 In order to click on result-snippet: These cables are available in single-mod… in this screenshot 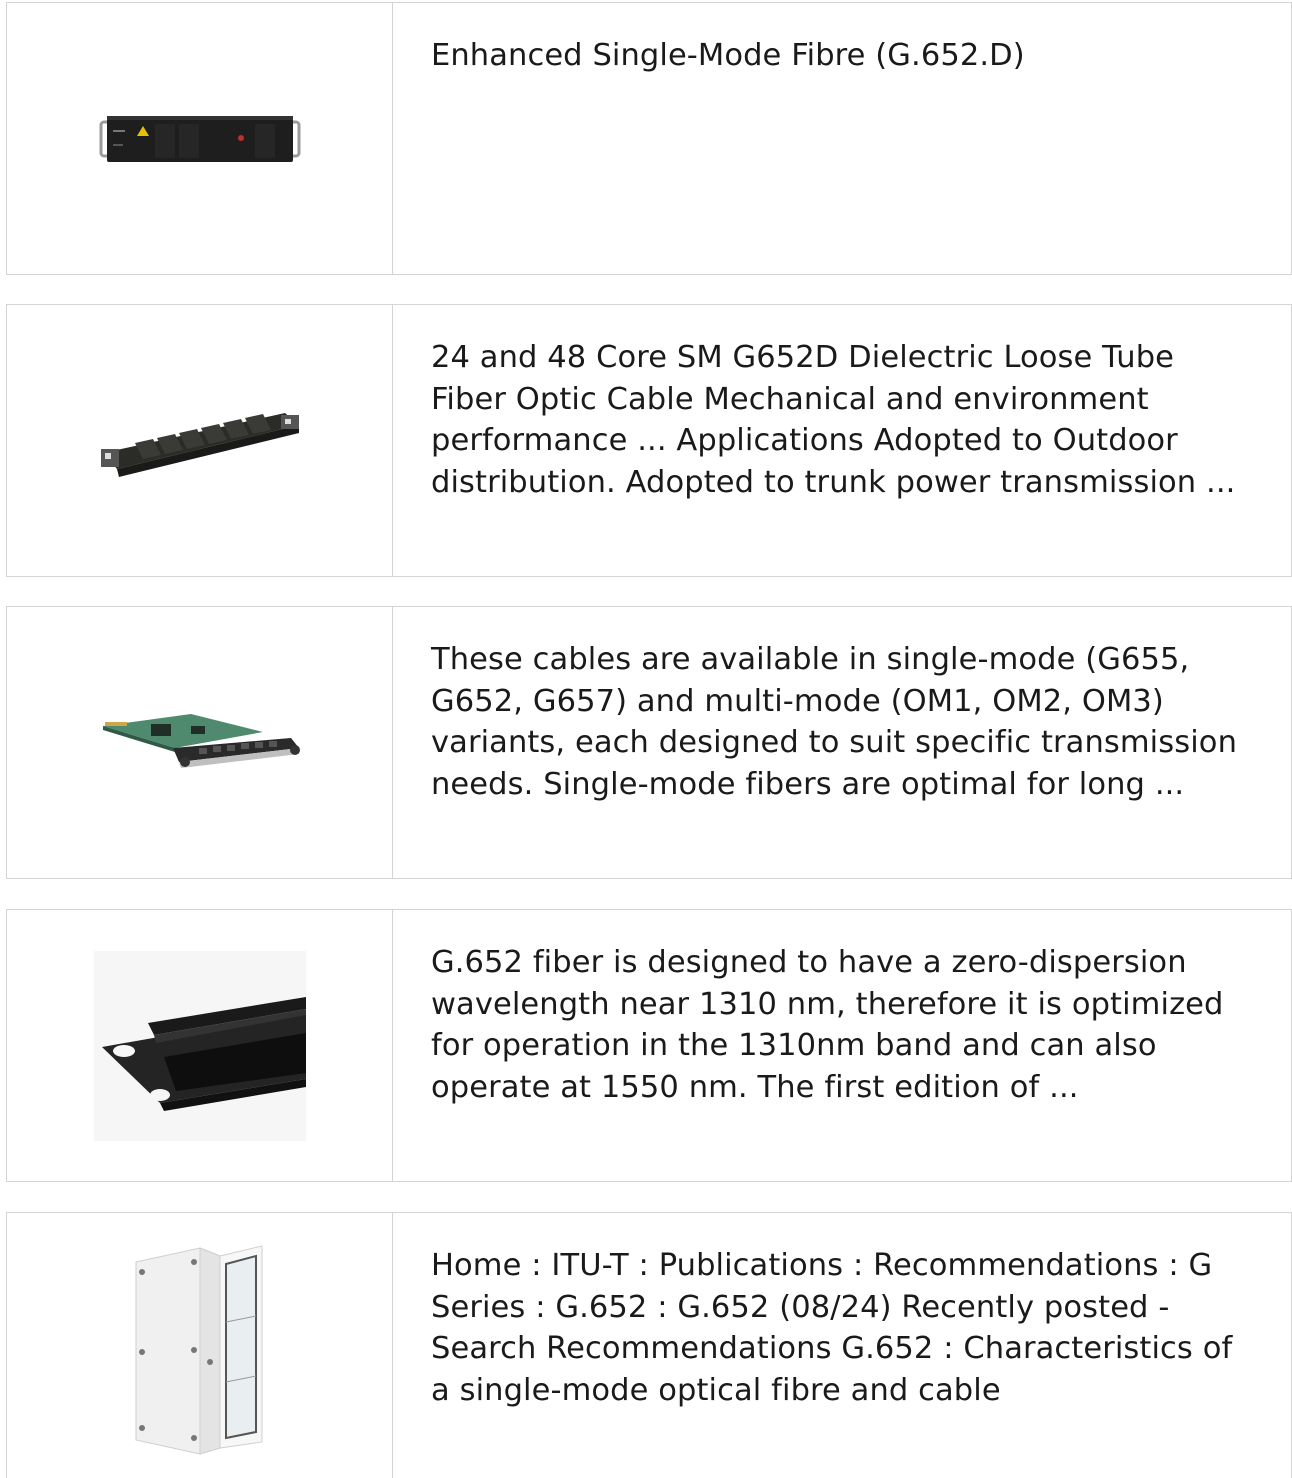, I will do `click(842, 742)`.